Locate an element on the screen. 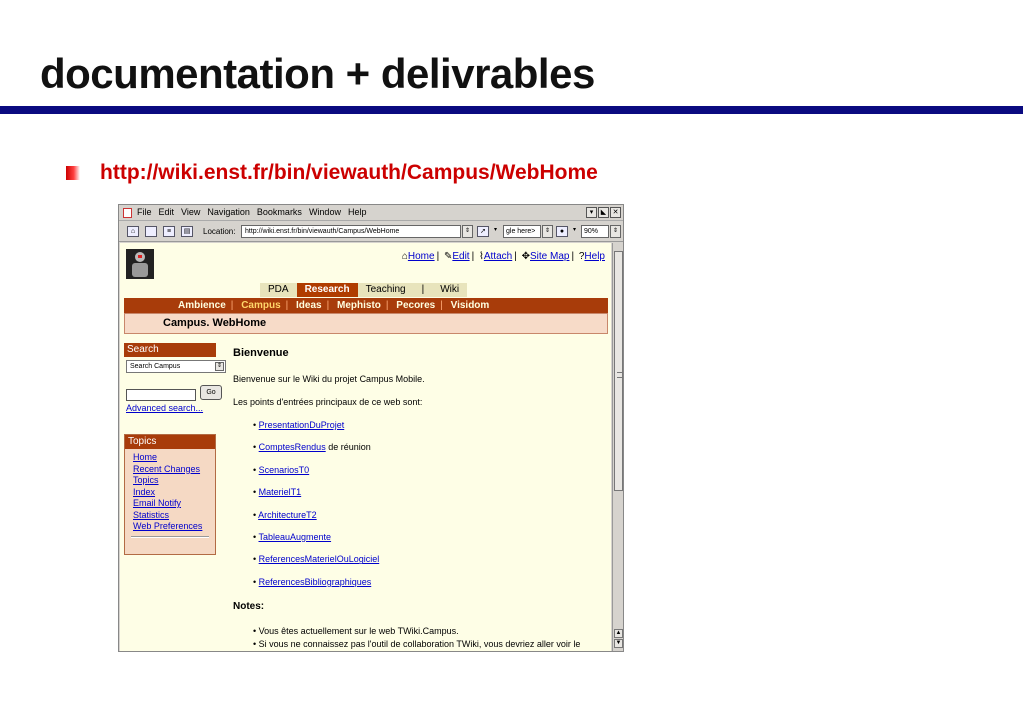 The width and height of the screenshot is (1023, 708). link-references-biblio: ReferencesBibliographiques is located at coordinates (315, 582).